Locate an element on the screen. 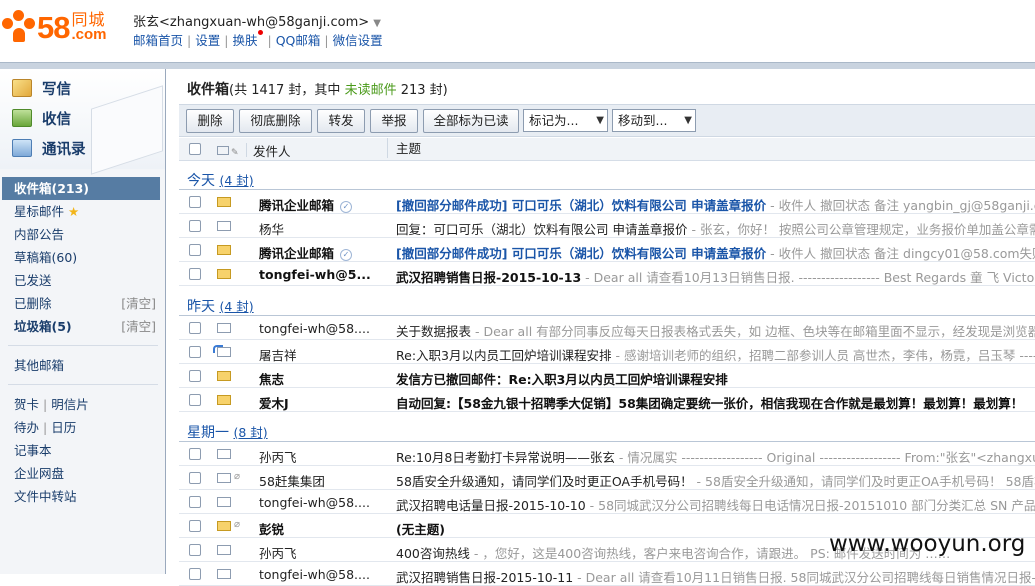 The width and height of the screenshot is (1035, 586). top-links: 邮箱首页 | 设置 | 换肤 | QQ邮箱 | 微信设置 is located at coordinates (258, 39).